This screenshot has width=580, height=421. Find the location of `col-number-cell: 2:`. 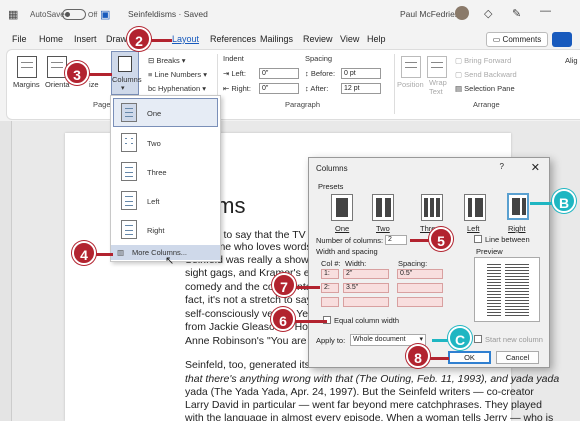

col-number-cell: 2: is located at coordinates (330, 288).